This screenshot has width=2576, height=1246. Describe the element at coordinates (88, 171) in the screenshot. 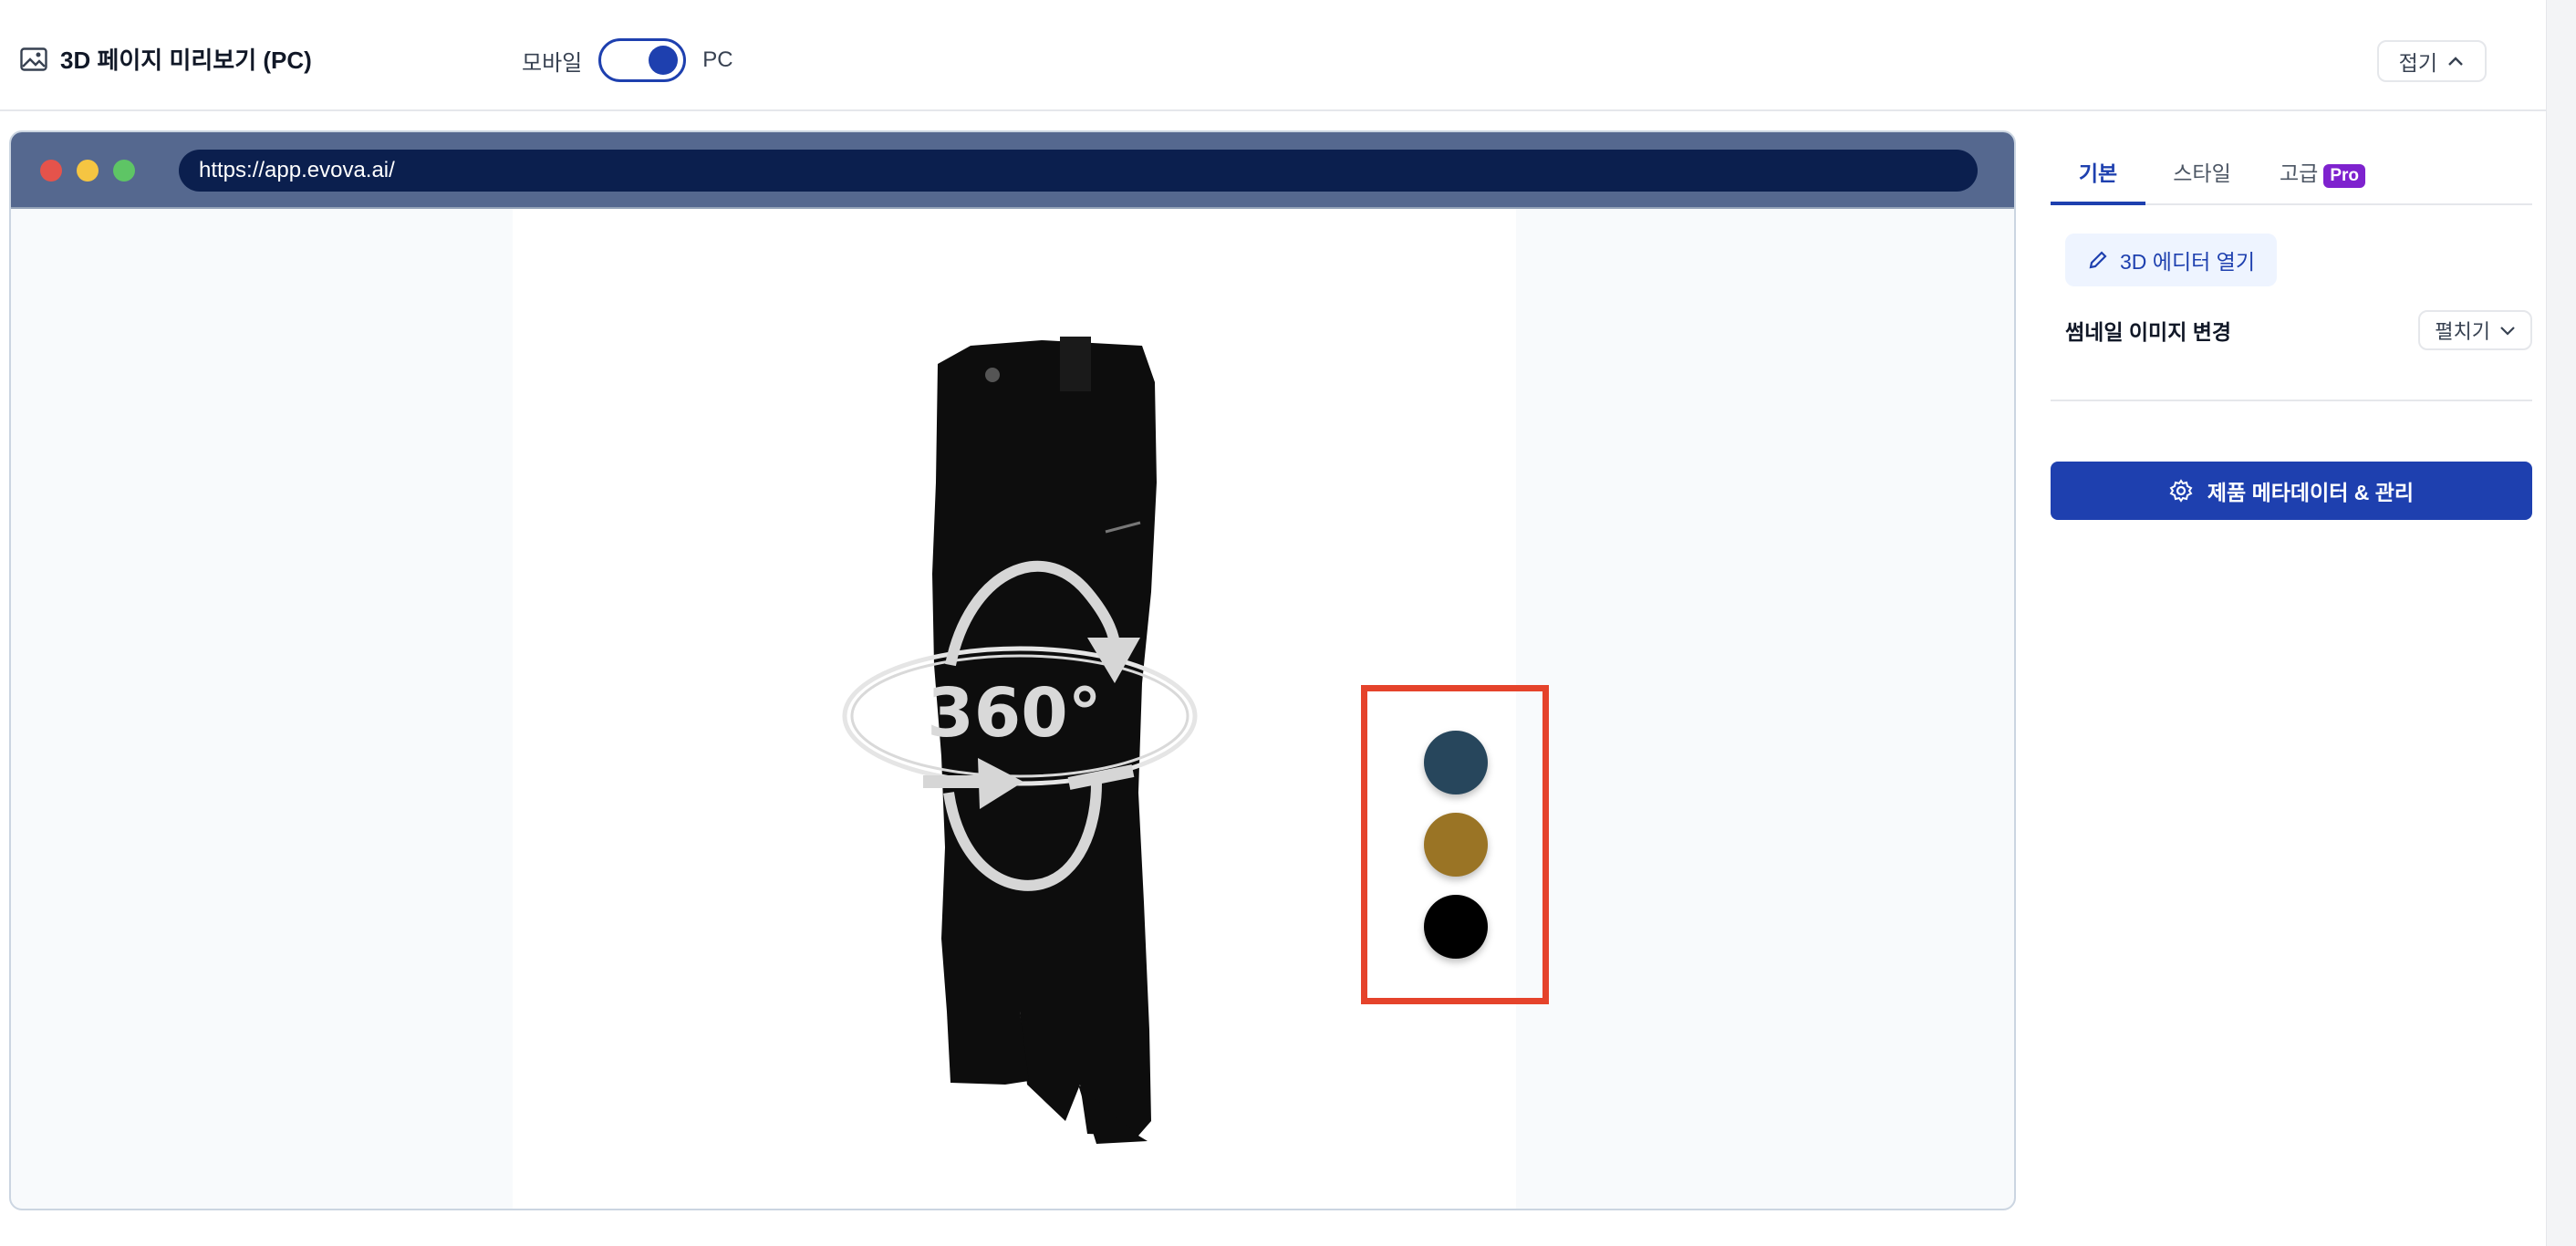

I see `window-minimize-dot` at that location.